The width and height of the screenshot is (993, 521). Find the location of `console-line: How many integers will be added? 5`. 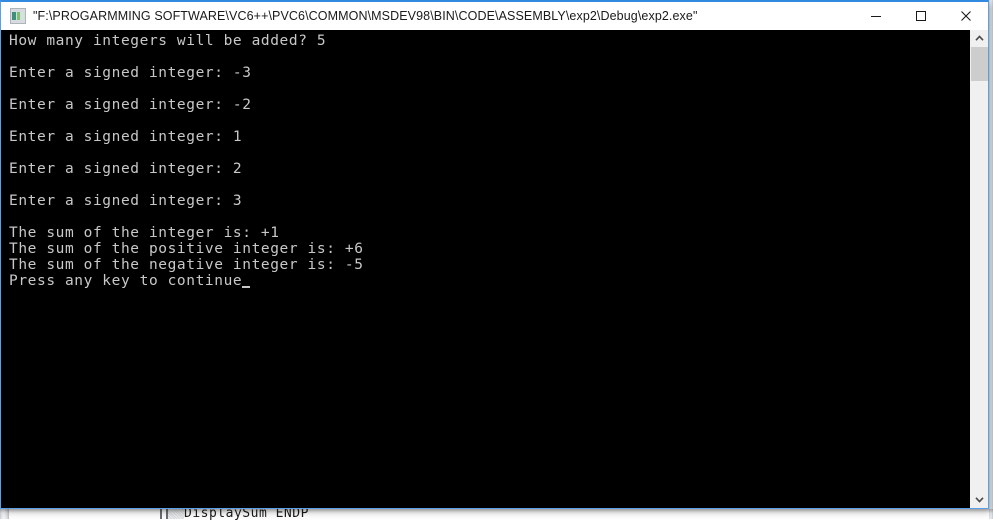

console-line: How many integers will be added? 5 is located at coordinates (168, 41).